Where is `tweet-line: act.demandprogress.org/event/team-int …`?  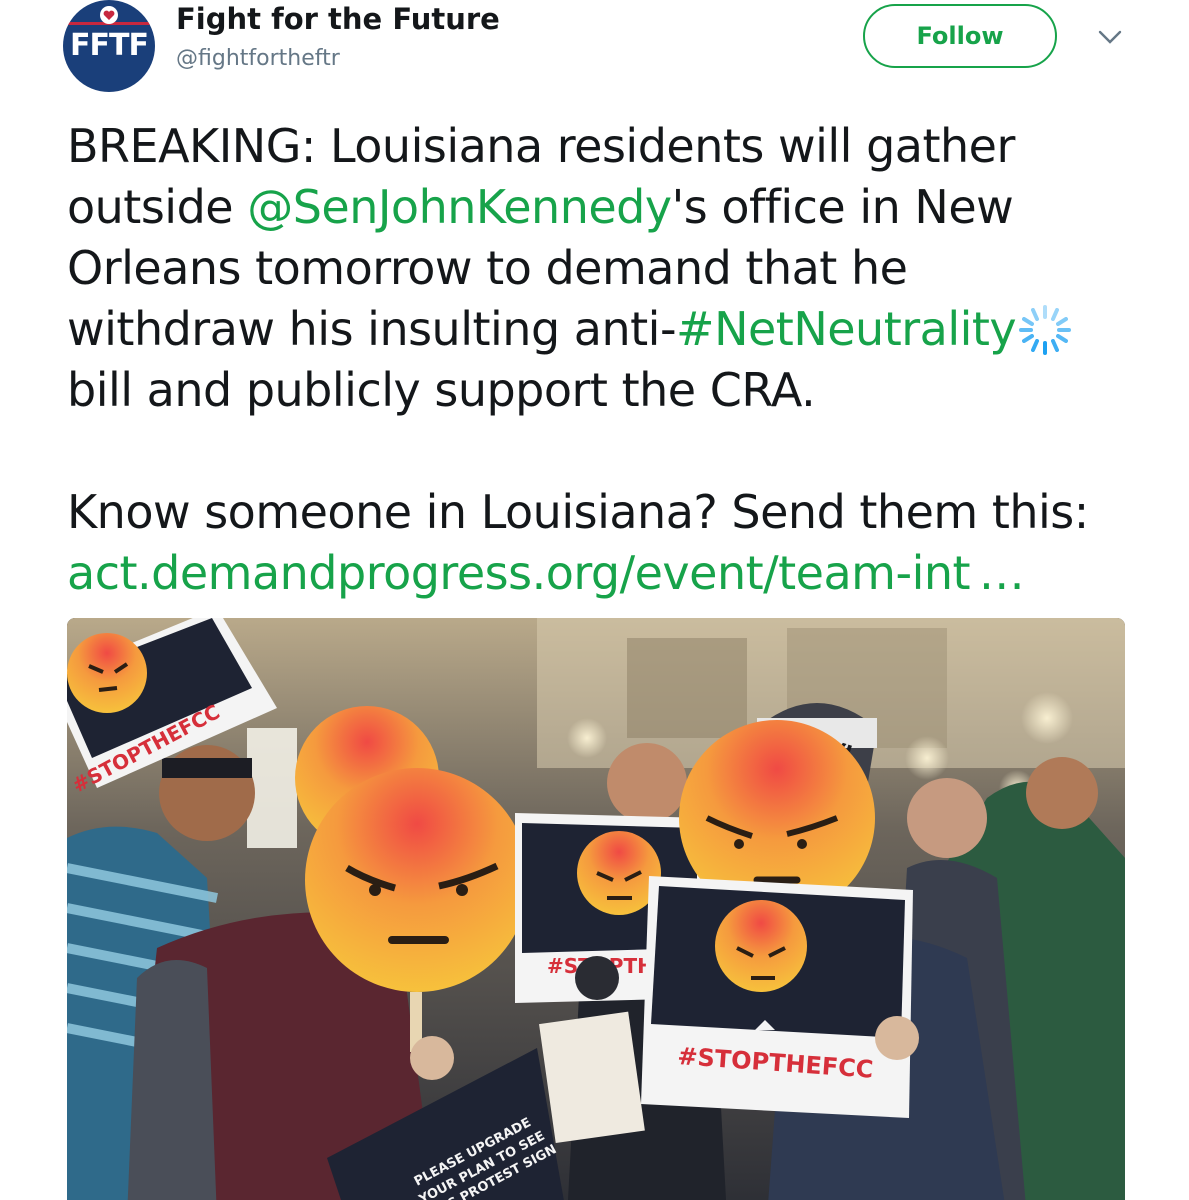 tweet-line: act.demandprogress.org/event/team-int … is located at coordinates (617, 573).